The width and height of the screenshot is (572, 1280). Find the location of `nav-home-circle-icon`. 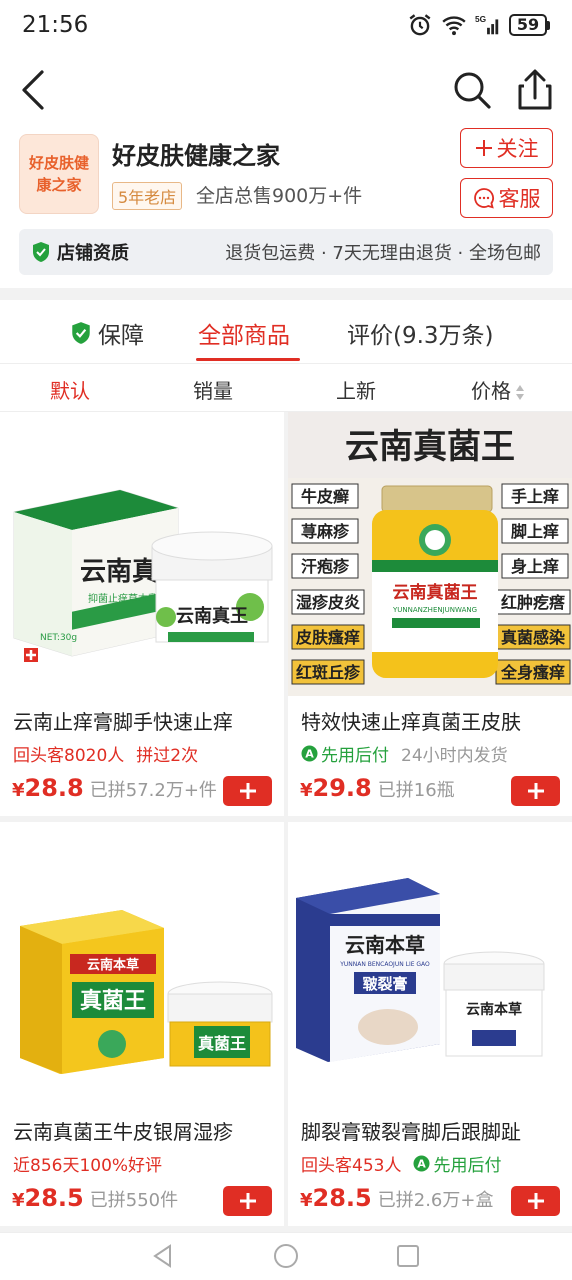

nav-home-circle-icon is located at coordinates (286, 1256).